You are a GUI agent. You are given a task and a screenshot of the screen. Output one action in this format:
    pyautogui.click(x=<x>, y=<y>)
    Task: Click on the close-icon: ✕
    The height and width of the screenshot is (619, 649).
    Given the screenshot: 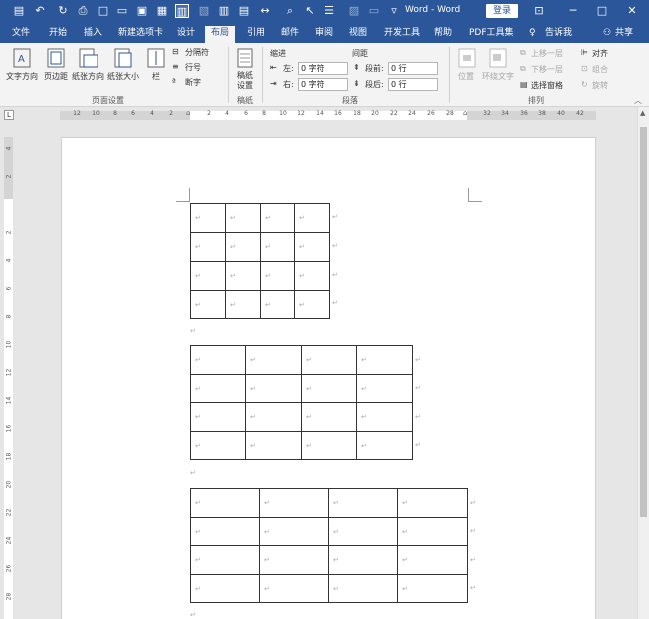 What is the action you would take?
    pyautogui.click(x=632, y=11)
    